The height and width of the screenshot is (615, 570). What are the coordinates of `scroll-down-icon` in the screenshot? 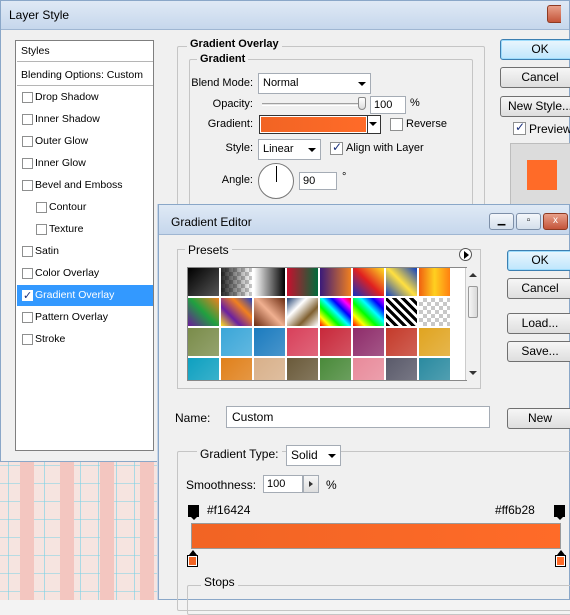 It's located at (473, 373).